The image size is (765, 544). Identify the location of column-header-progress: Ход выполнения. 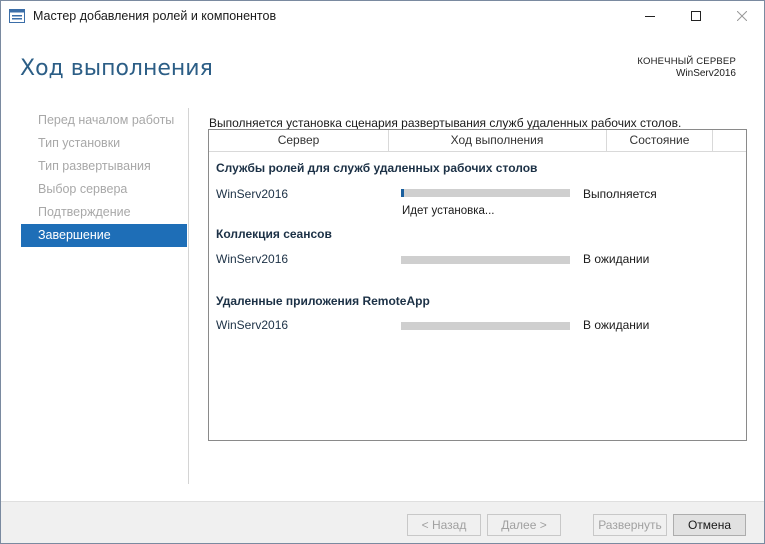
(497, 140).